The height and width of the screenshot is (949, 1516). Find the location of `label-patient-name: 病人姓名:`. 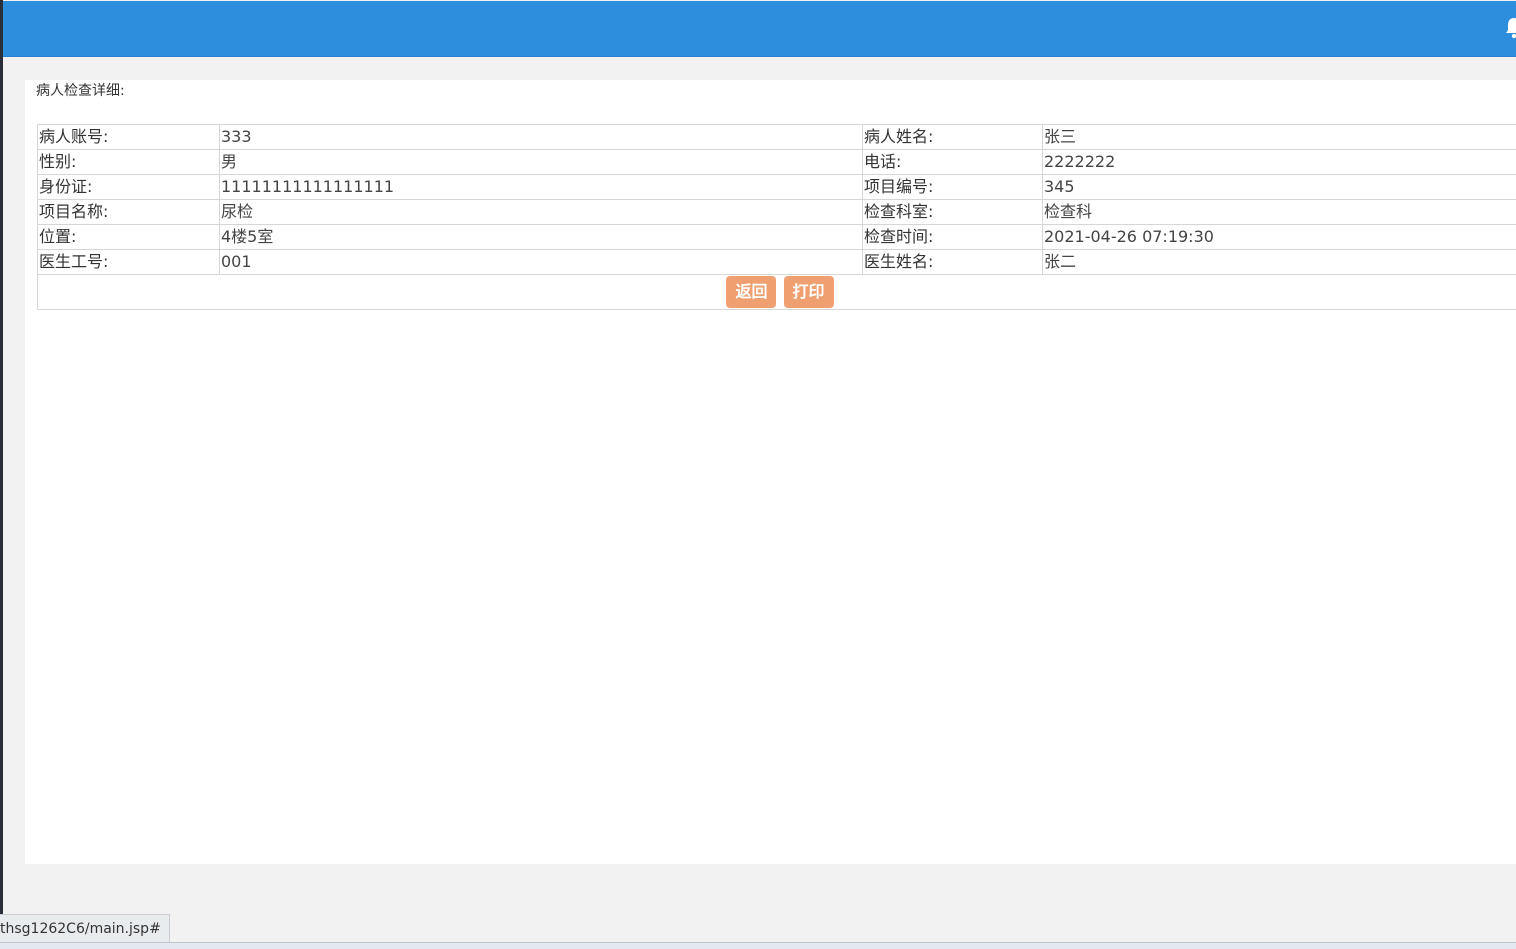

label-patient-name: 病人姓名: is located at coordinates (953, 137).